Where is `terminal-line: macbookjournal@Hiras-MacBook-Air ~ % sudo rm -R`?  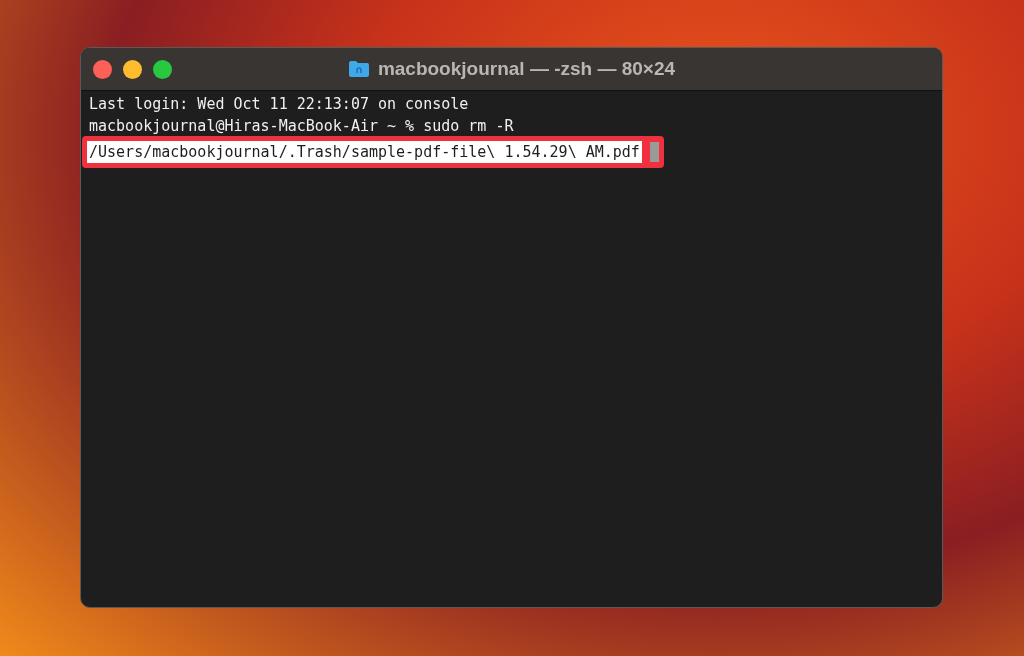 terminal-line: macbookjournal@Hiras-MacBook-Air ~ % sudo rm -R is located at coordinates (302, 126).